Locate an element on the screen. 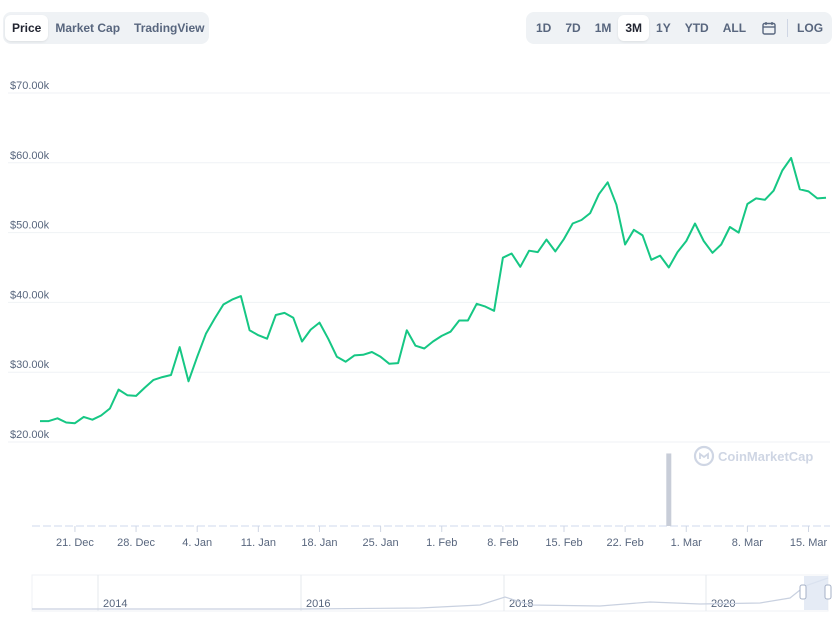 This screenshot has height=625, width=834. y-tick-label: $70.00k is located at coordinates (30, 86).